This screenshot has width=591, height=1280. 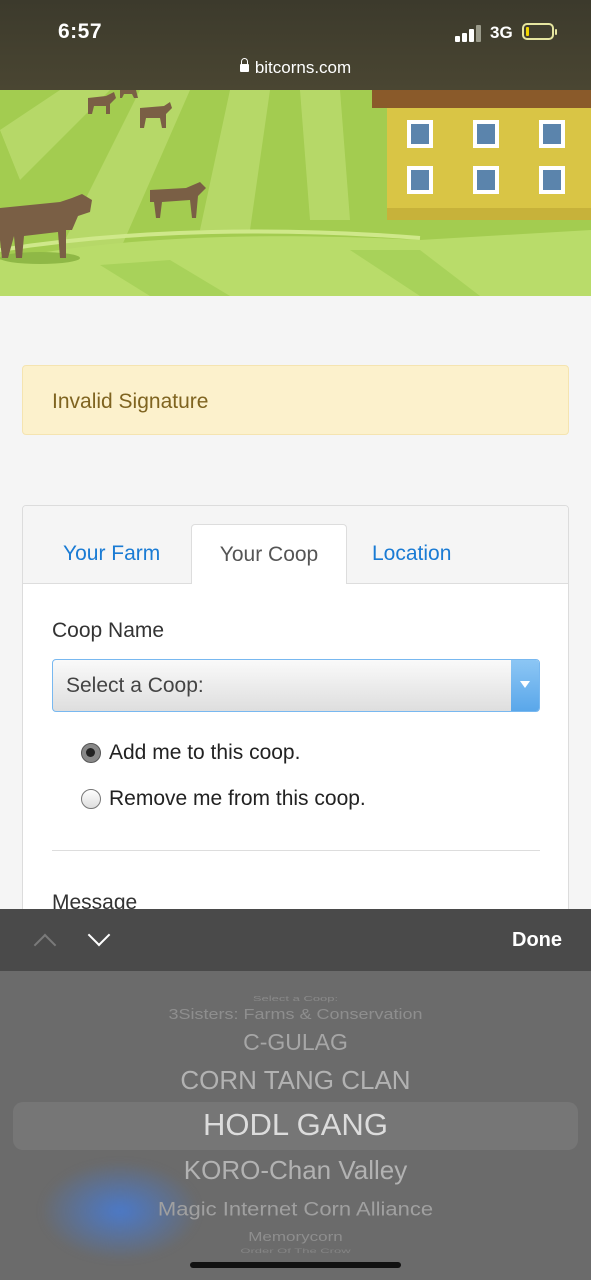 What do you see at coordinates (205, 752) in the screenshot?
I see `radio-add-label: Add me to this coop.` at bounding box center [205, 752].